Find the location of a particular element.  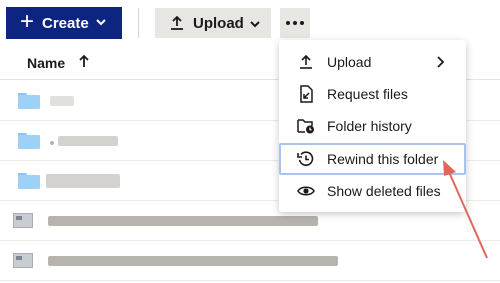

menu-item-folder-history: Folder history is located at coordinates (372, 126).